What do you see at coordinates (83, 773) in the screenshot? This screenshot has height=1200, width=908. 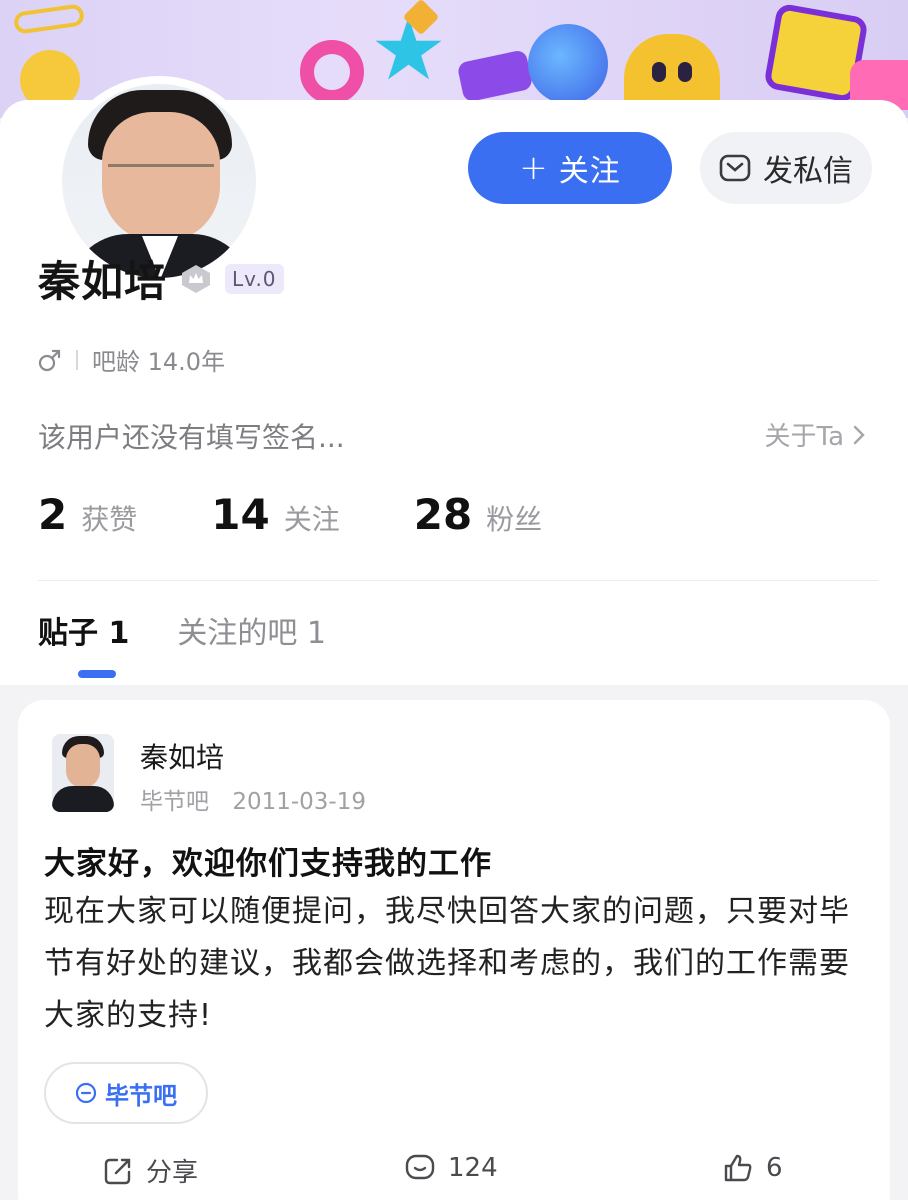 I see `post-avatar` at bounding box center [83, 773].